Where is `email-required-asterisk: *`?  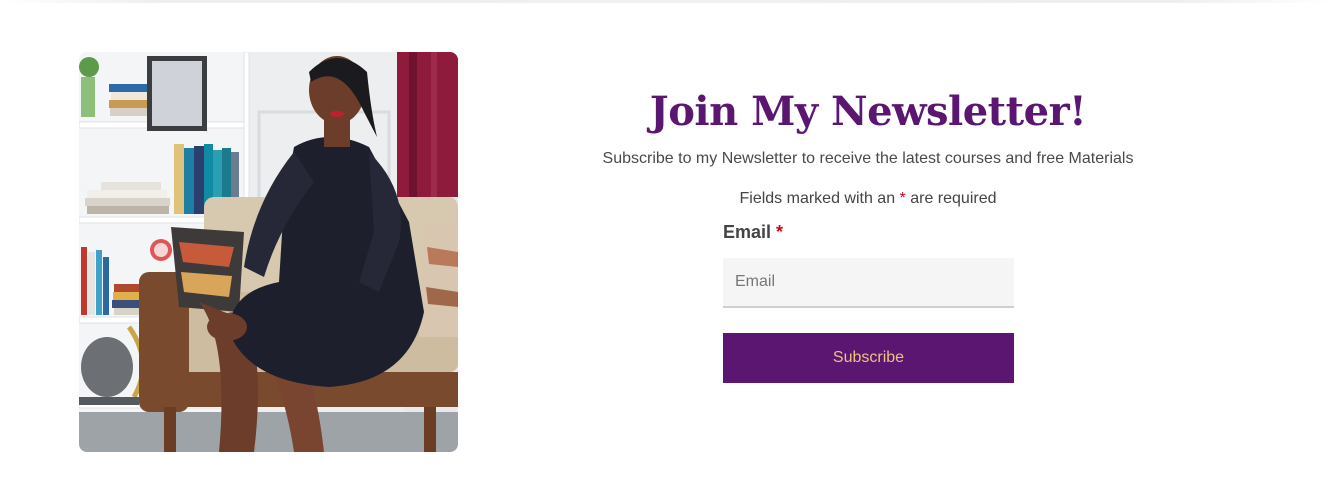 email-required-asterisk: * is located at coordinates (780, 232).